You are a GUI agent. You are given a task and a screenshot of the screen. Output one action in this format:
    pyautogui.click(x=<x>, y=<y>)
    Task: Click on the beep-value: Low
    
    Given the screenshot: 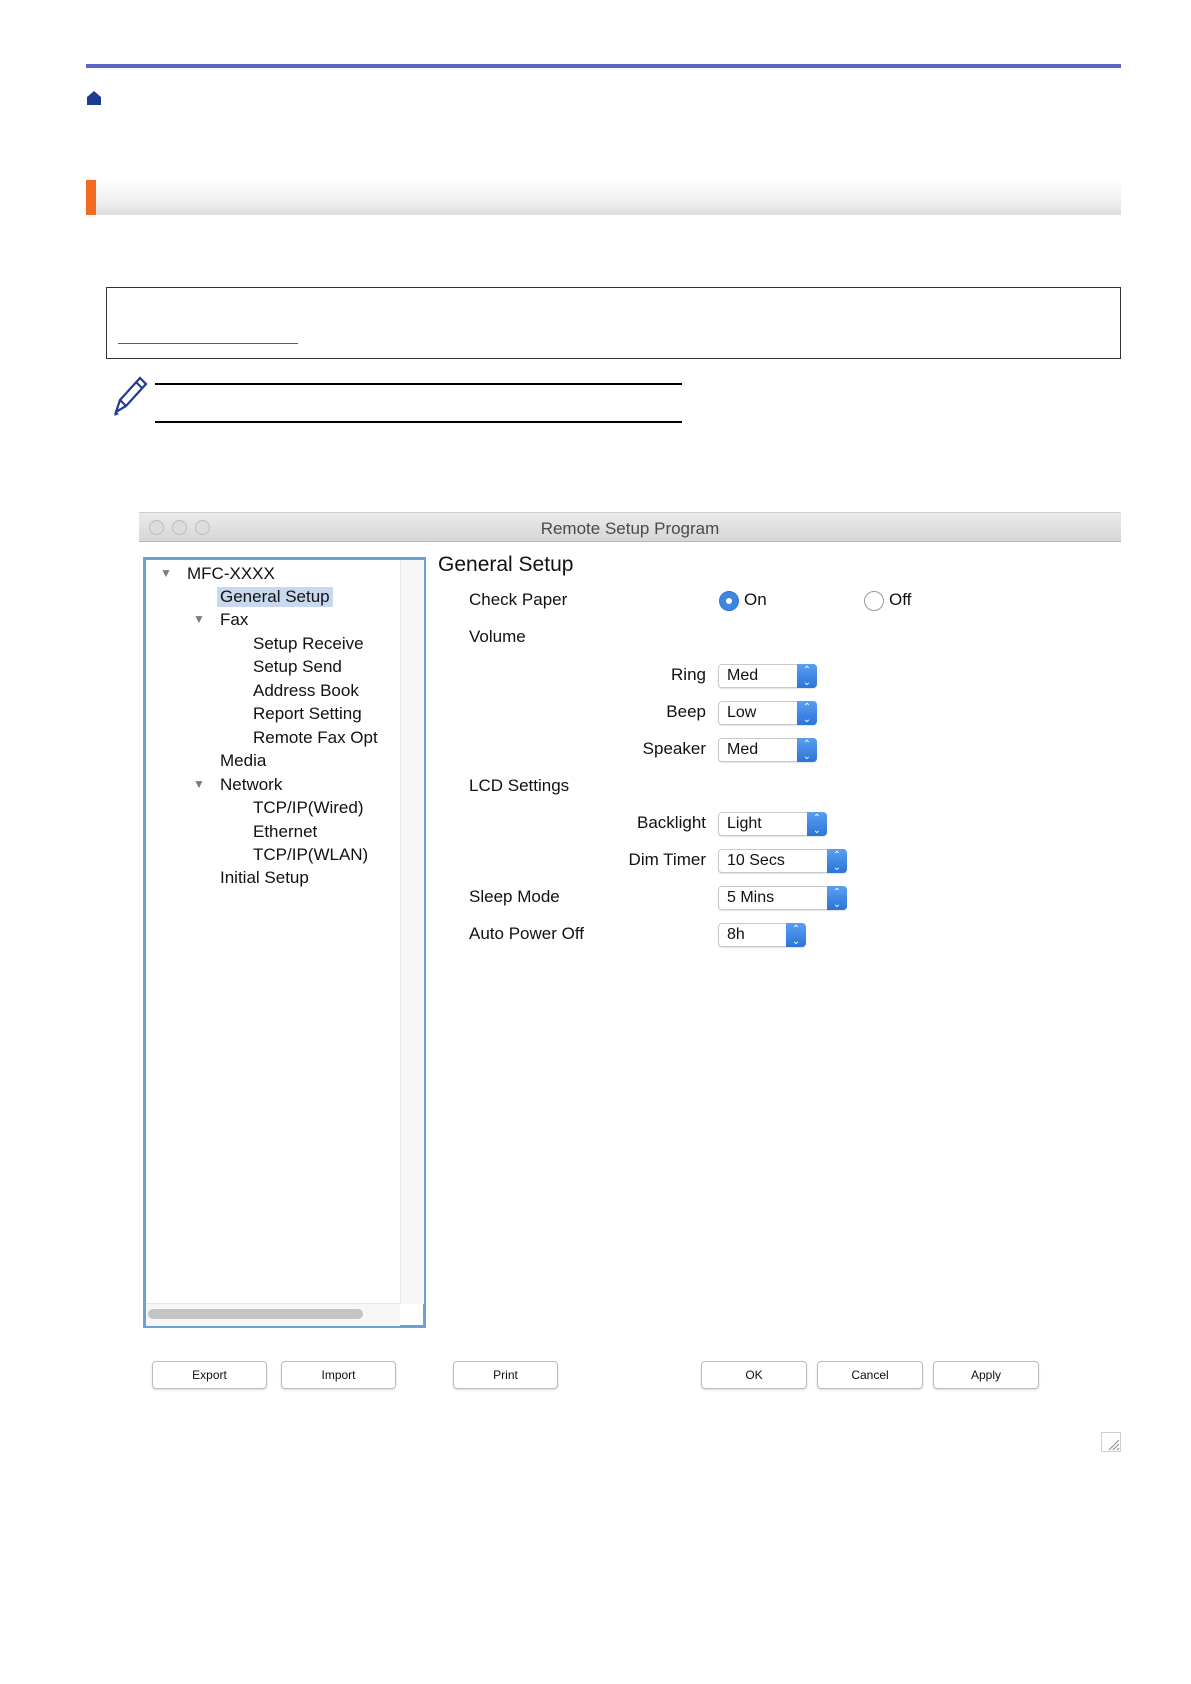 What is the action you would take?
    pyautogui.click(x=742, y=712)
    